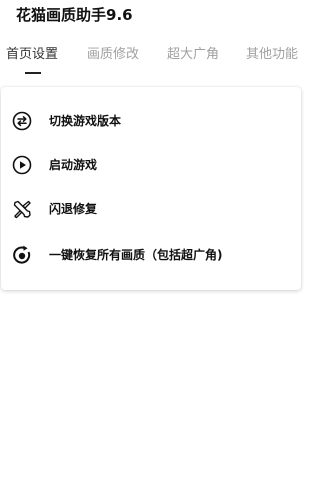  I want to click on tab-home-settings: 首页设置, so click(32, 55).